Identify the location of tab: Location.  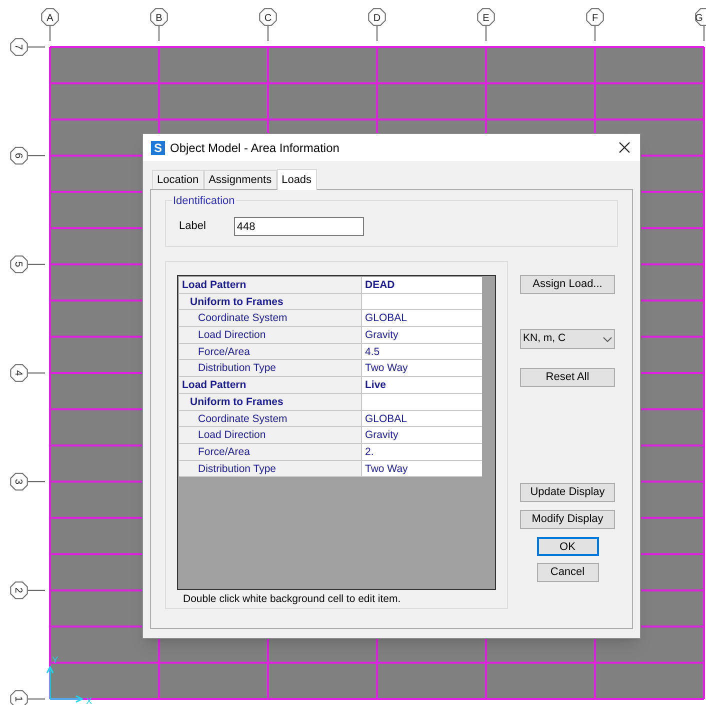
(178, 179).